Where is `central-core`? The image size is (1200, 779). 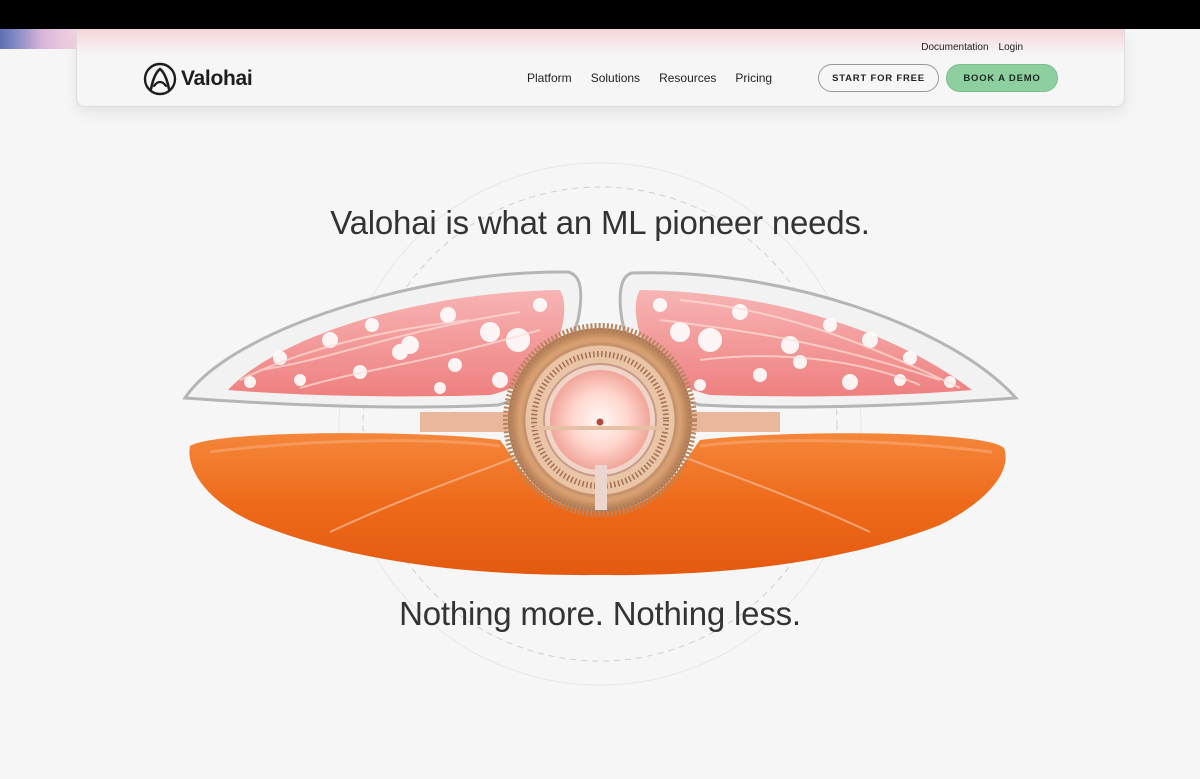 central-core is located at coordinates (600, 420).